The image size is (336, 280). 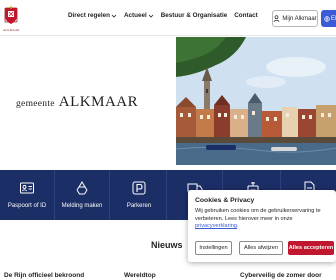 What do you see at coordinates (135, 15) in the screenshot?
I see `nav-label: Actueel` at bounding box center [135, 15].